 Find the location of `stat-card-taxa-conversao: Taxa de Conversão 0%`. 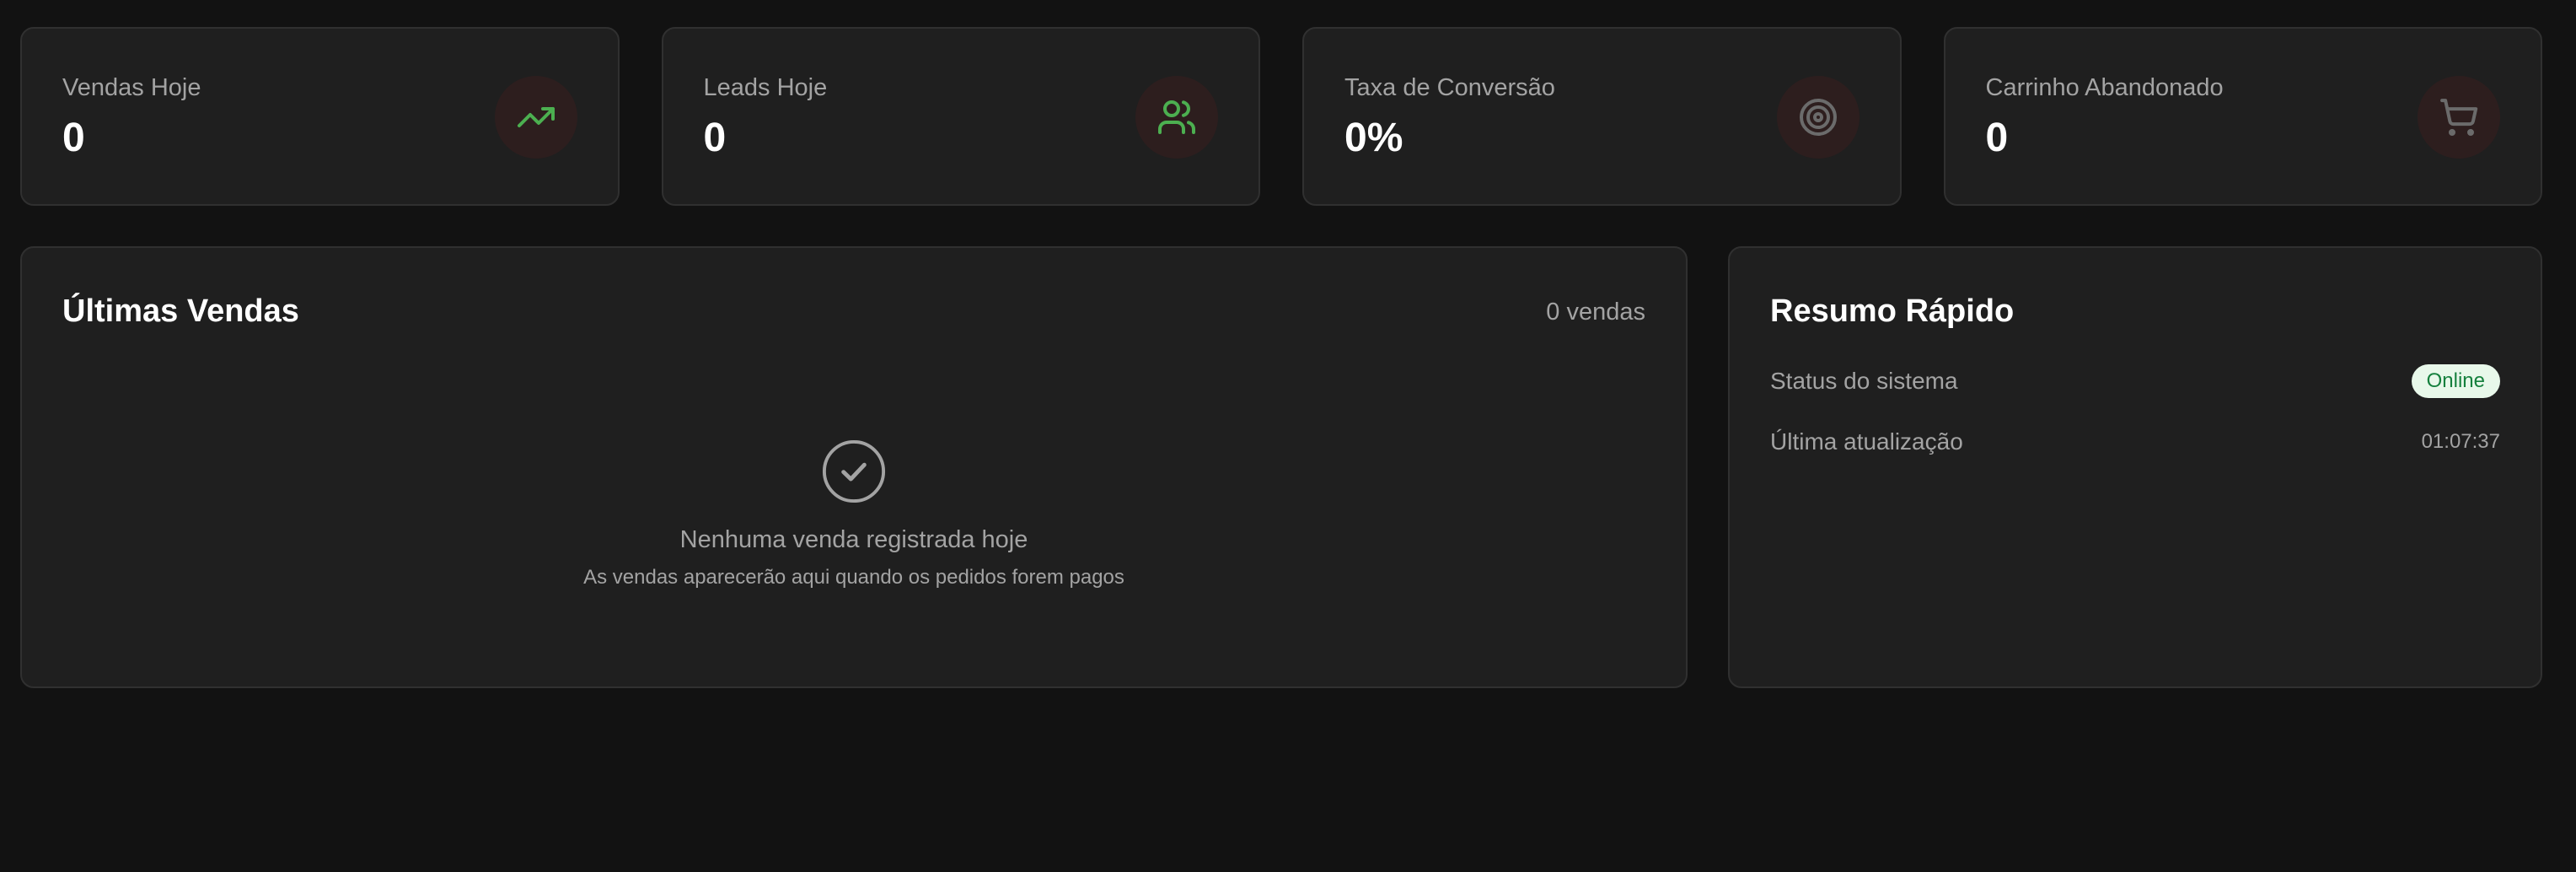

stat-card-taxa-conversao: Taxa de Conversão 0% is located at coordinates (1602, 116).